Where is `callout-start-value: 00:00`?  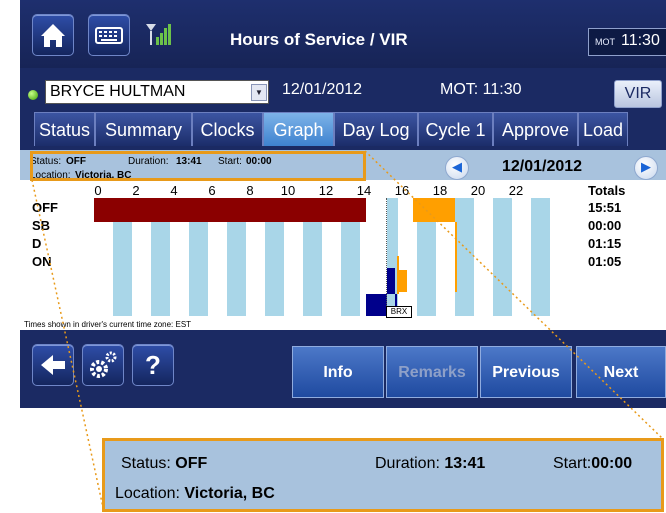
callout-start-value: 00:00 is located at coordinates (612, 463).